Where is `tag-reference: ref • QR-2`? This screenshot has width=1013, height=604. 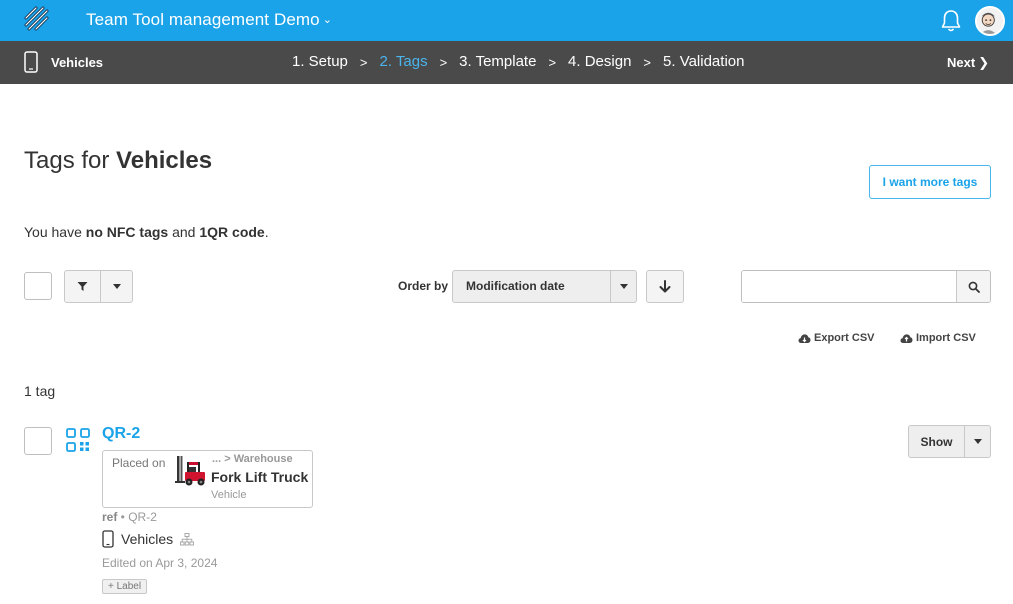 tag-reference: ref • QR-2 is located at coordinates (129, 517).